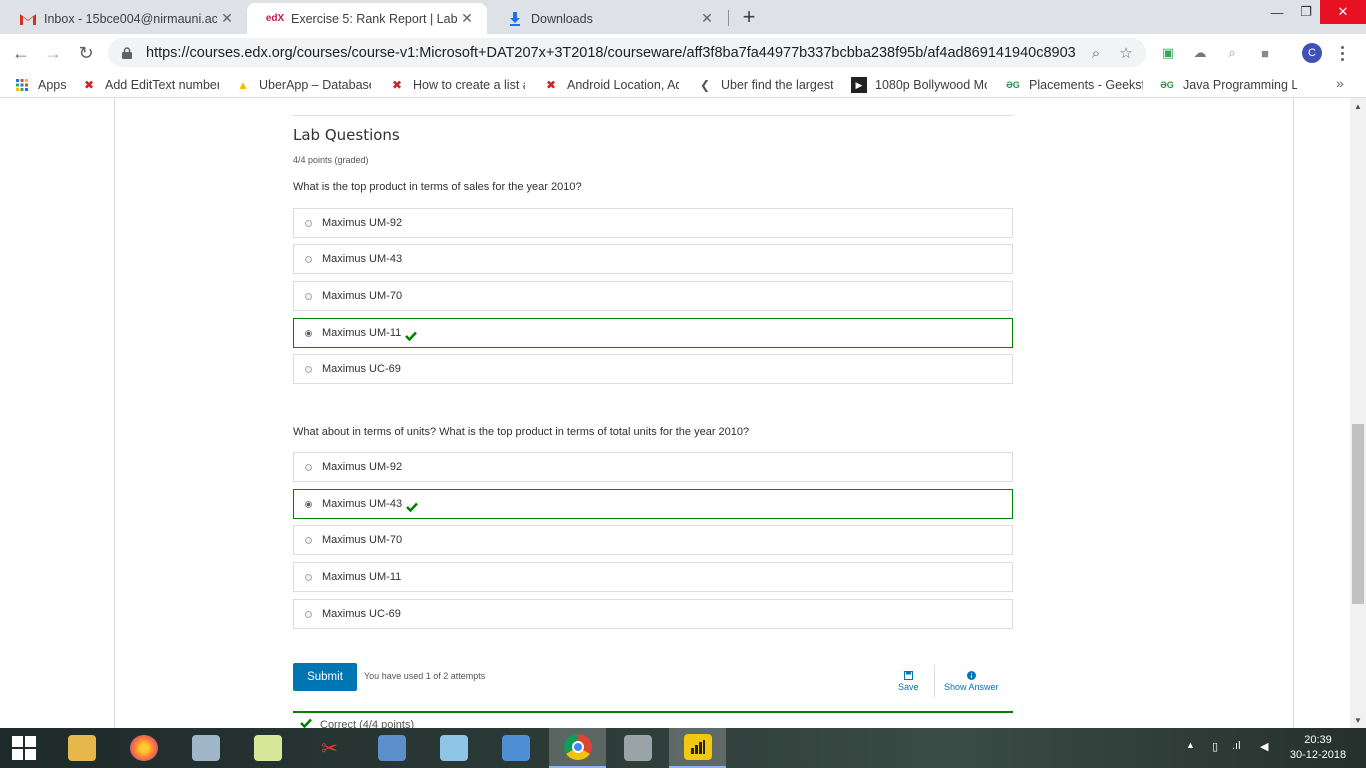 The width and height of the screenshot is (1366, 768). What do you see at coordinates (1342, 53) in the screenshot?
I see `menu-kebab-icon` at bounding box center [1342, 53].